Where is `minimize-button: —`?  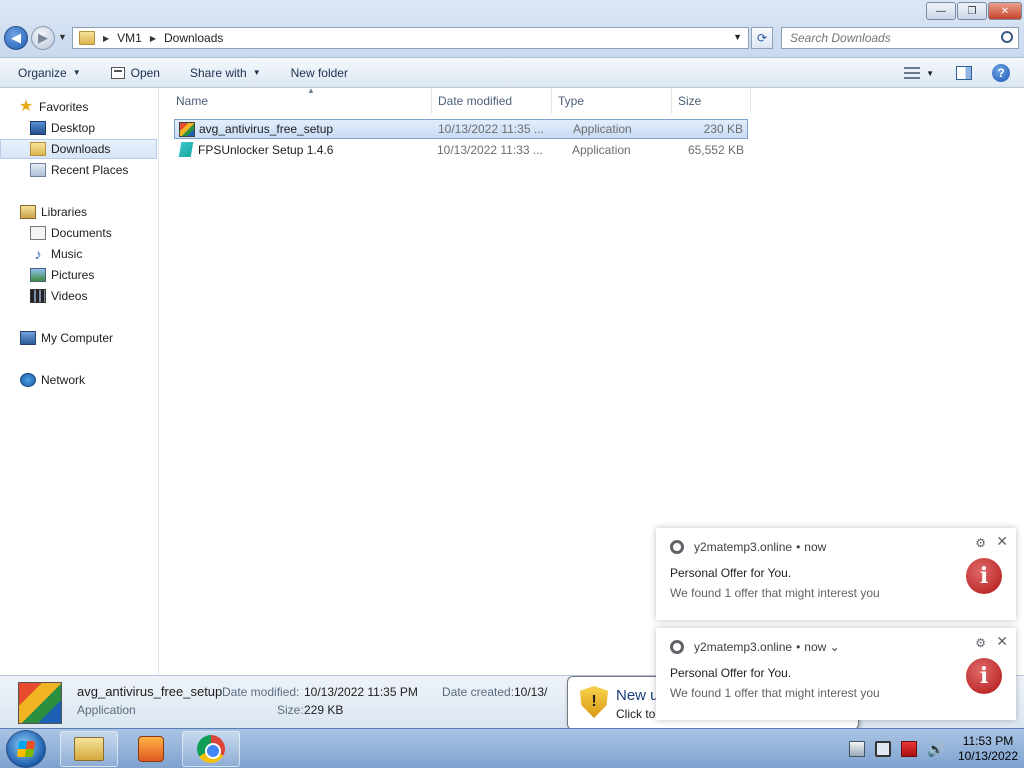
minimize-button: — is located at coordinates (941, 11).